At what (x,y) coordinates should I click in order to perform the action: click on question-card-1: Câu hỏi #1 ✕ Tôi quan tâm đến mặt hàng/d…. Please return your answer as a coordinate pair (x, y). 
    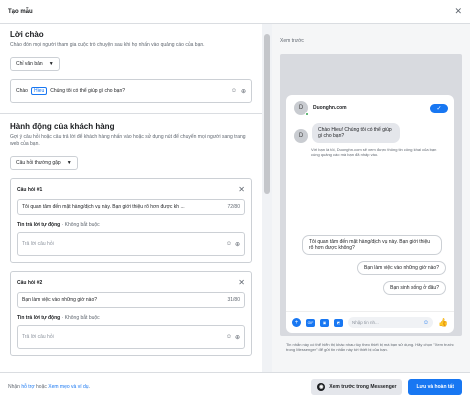
    Looking at the image, I should click on (131, 220).